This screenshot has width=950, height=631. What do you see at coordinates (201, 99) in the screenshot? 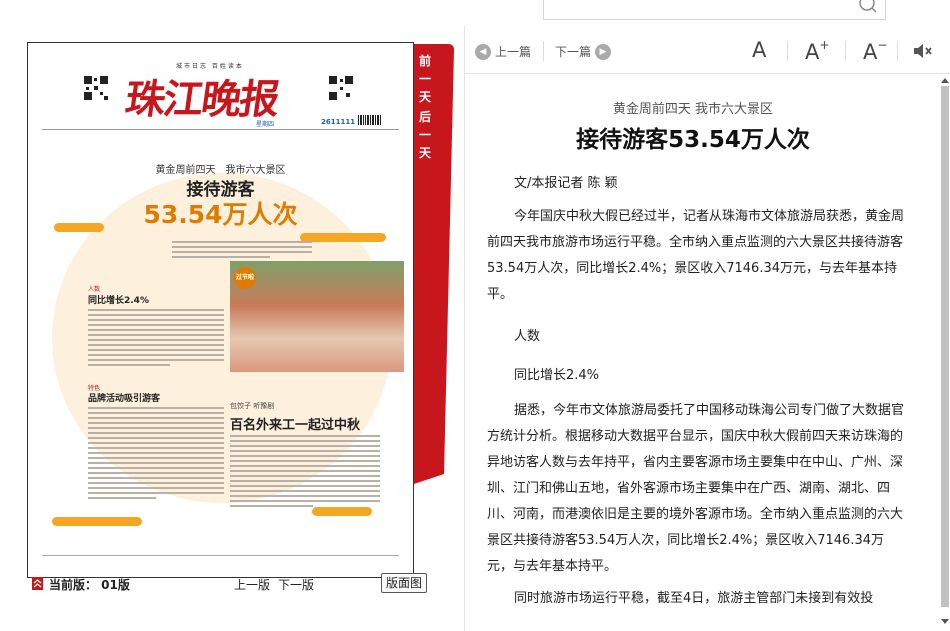
I see `masthead-title: 珠江晚报` at bounding box center [201, 99].